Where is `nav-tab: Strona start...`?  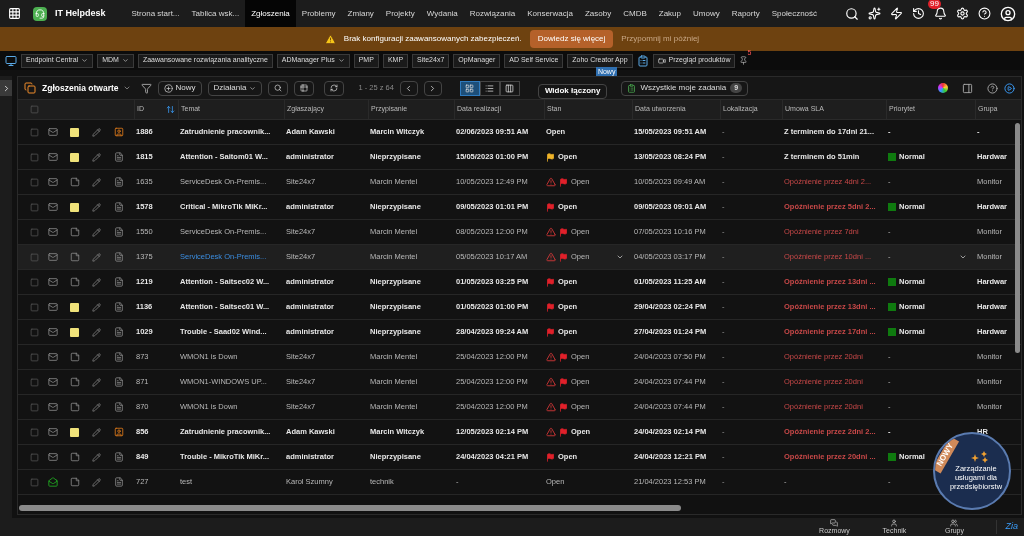 nav-tab: Strona start... is located at coordinates (155, 13).